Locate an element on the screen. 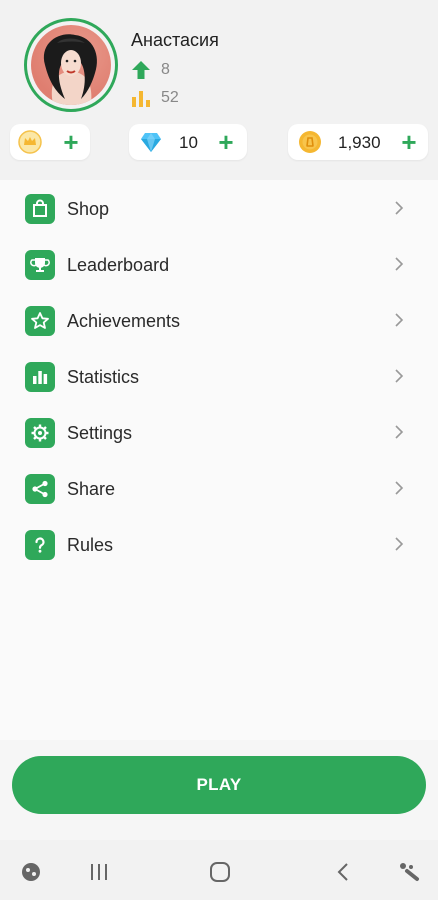 This screenshot has height=900, width=438. recent-apps-icon is located at coordinates (99, 872).